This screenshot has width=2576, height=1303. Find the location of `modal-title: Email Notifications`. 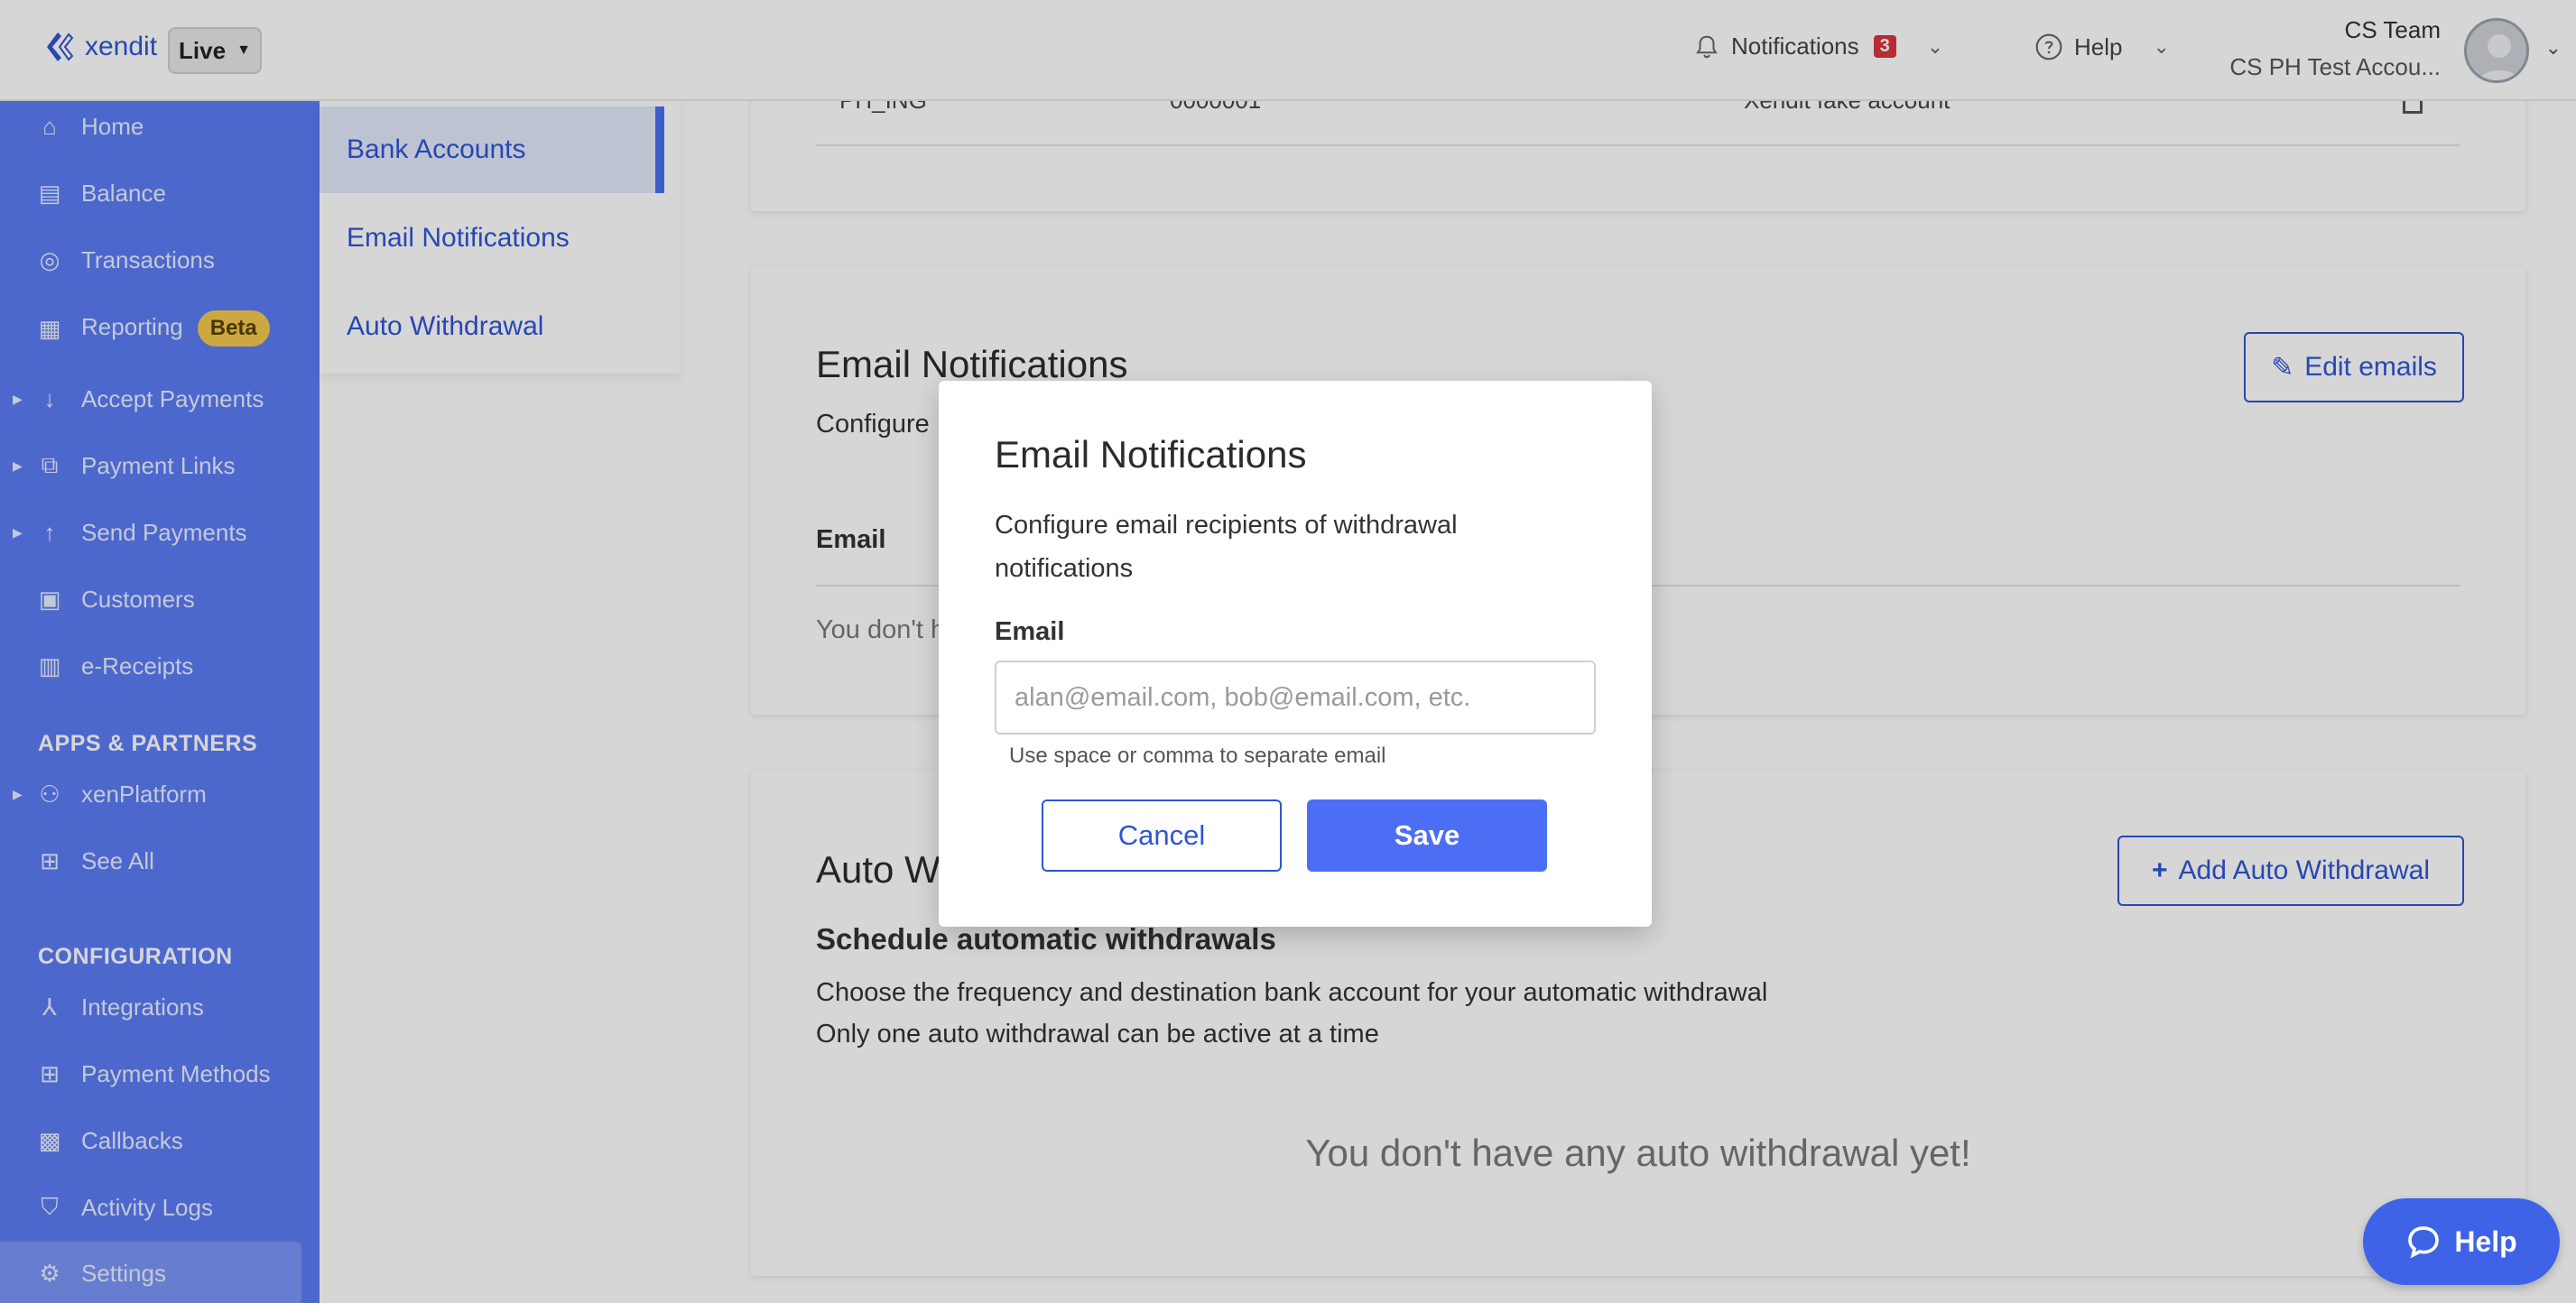

modal-title: Email Notifications is located at coordinates (1151, 454).